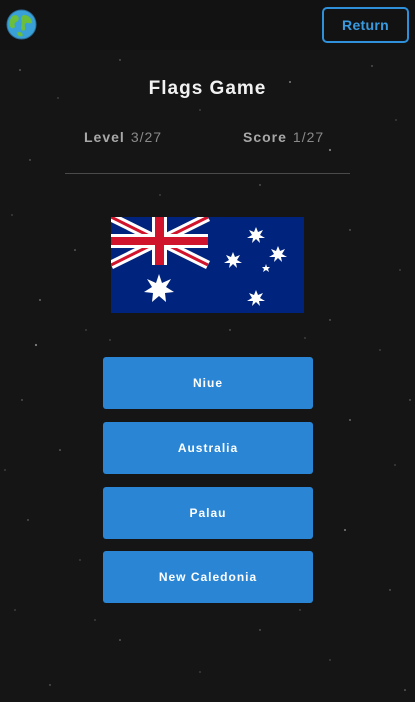  What do you see at coordinates (208, 577) in the screenshot?
I see `answer-button-new-caledonia: New Caledonia` at bounding box center [208, 577].